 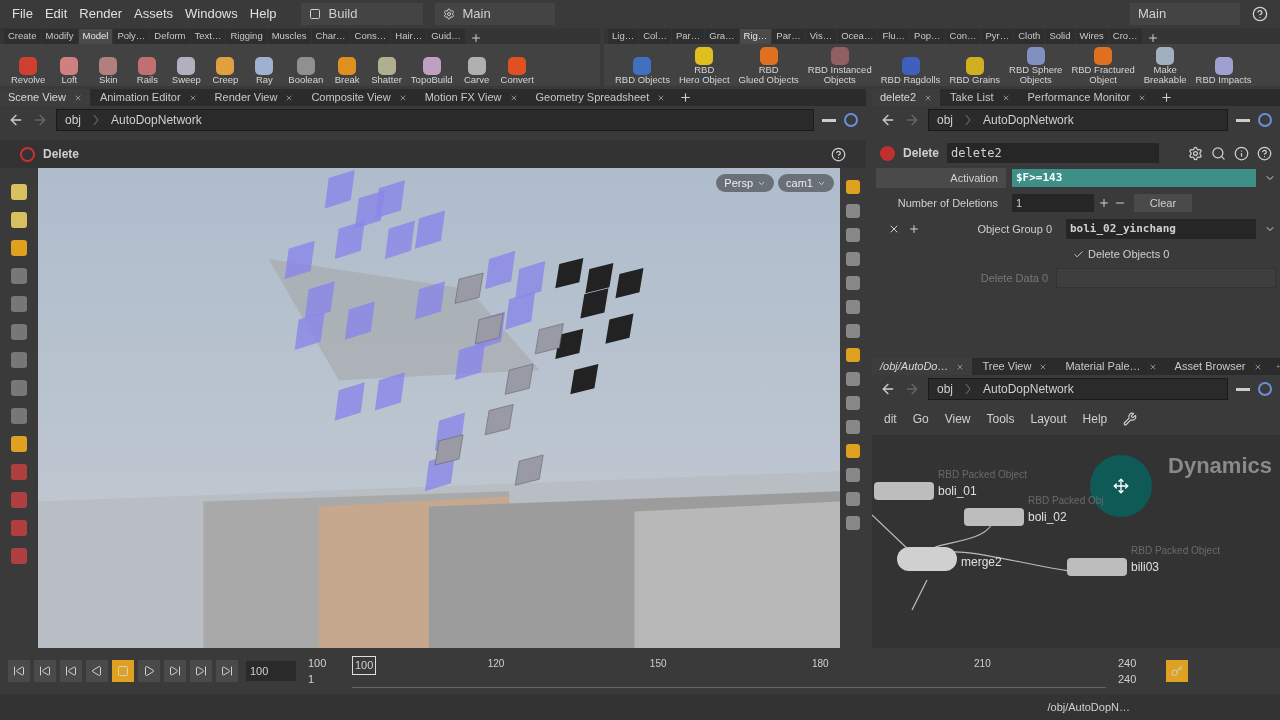 What do you see at coordinates (431, 65) in the screenshot?
I see `shelf-tool: TopoBuild` at bounding box center [431, 65].